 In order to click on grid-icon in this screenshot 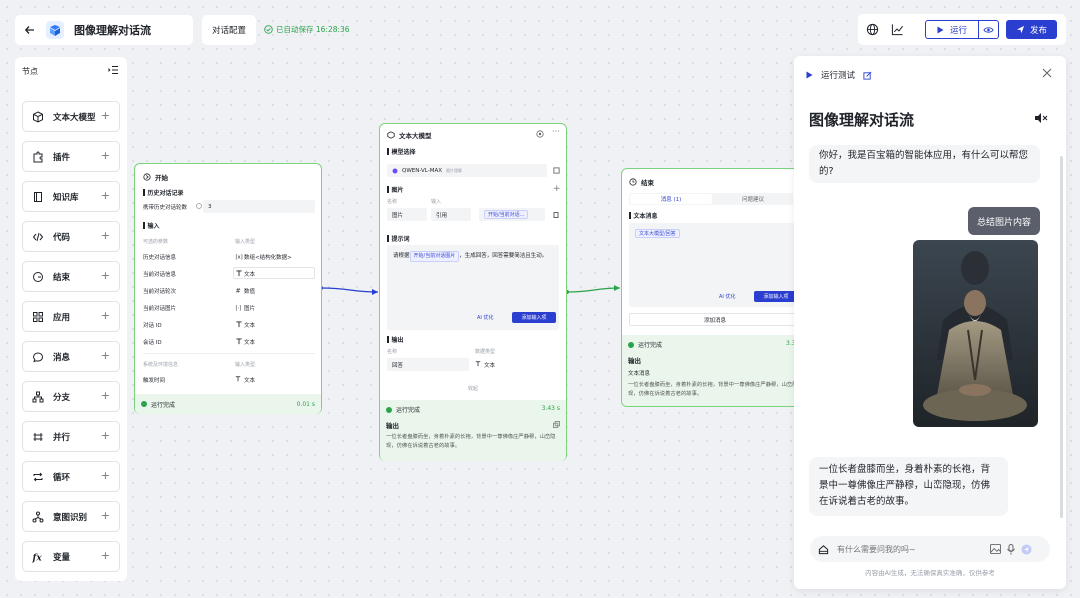, I will do `click(38, 317)`.